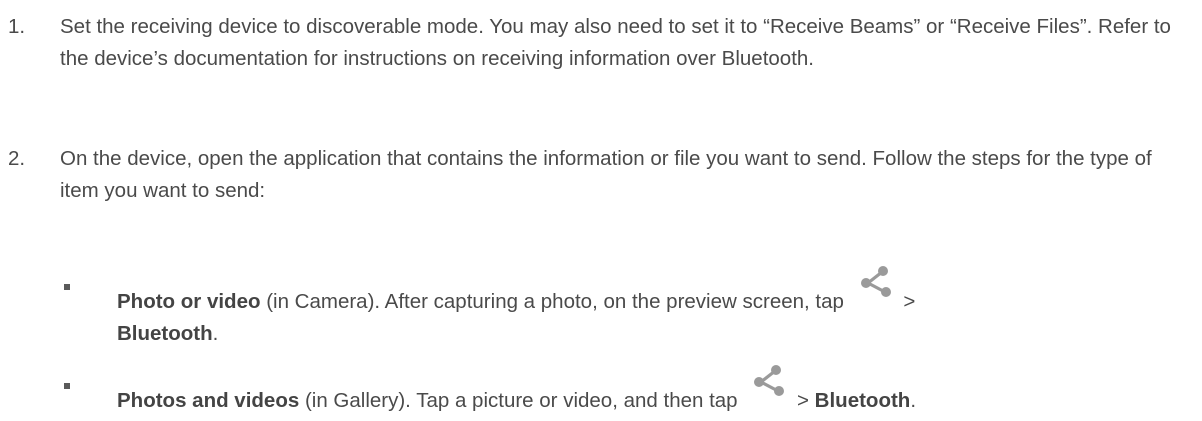 The width and height of the screenshot is (1202, 421). What do you see at coordinates (17, 158) in the screenshot?
I see `step-number: 2.` at bounding box center [17, 158].